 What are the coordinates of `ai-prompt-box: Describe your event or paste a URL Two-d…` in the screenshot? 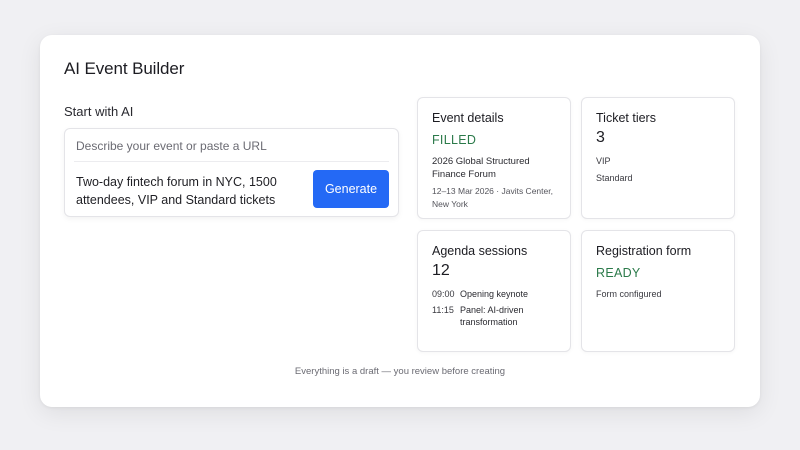 It's located at (231, 172).